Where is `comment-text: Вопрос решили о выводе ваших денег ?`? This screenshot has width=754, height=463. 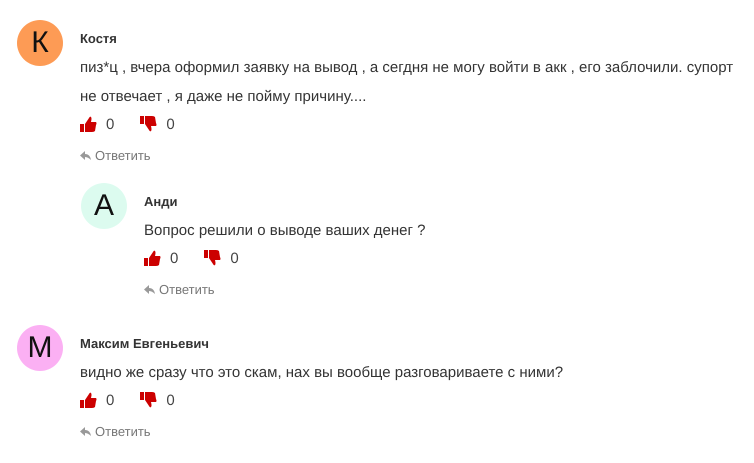 comment-text: Вопрос решили о выводе ваших денег ? is located at coordinates (285, 231).